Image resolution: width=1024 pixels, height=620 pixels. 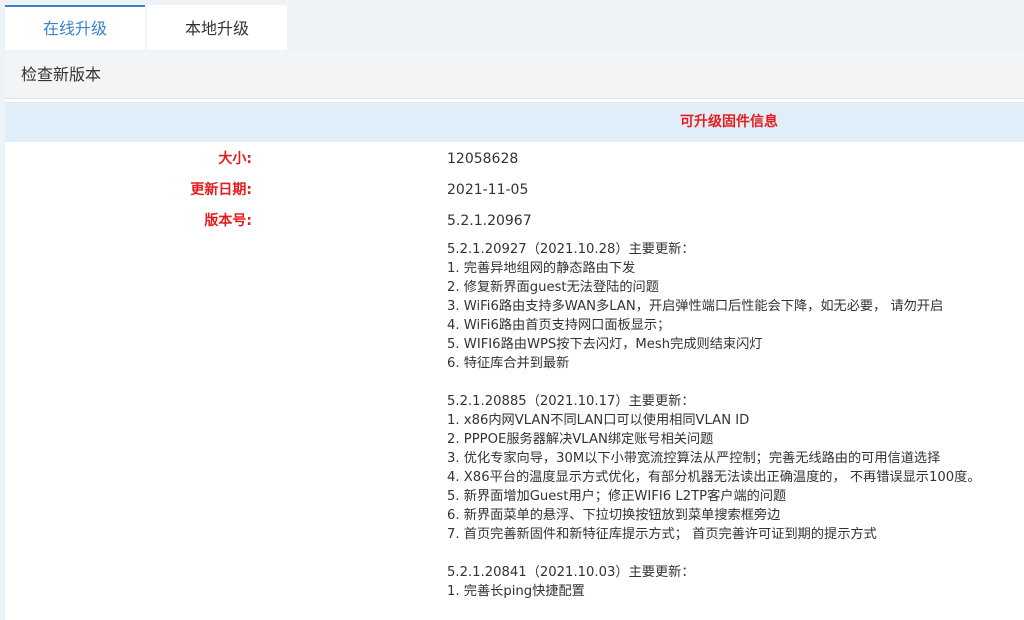 What do you see at coordinates (512, 25) in the screenshot?
I see `tab-bar: 在线升级 本地升级` at bounding box center [512, 25].